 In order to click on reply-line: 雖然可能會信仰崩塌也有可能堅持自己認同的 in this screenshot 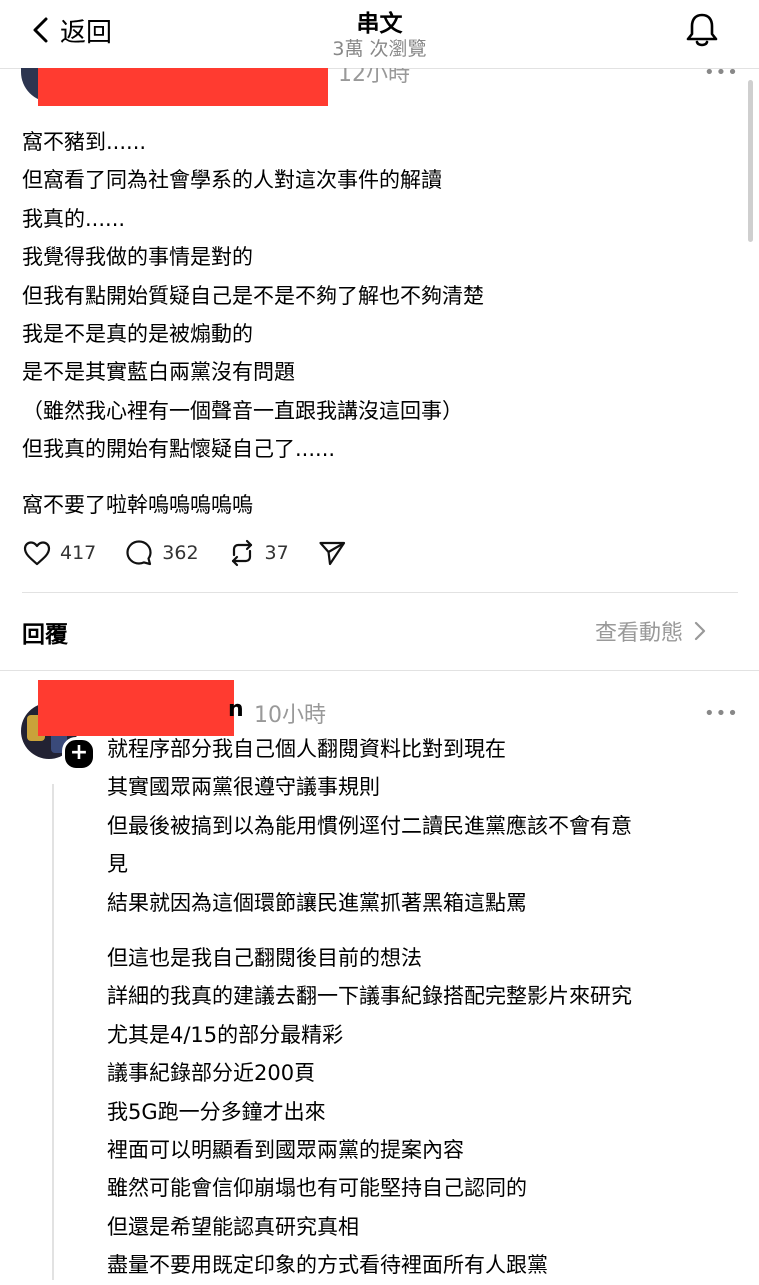, I will do `click(317, 1188)`.